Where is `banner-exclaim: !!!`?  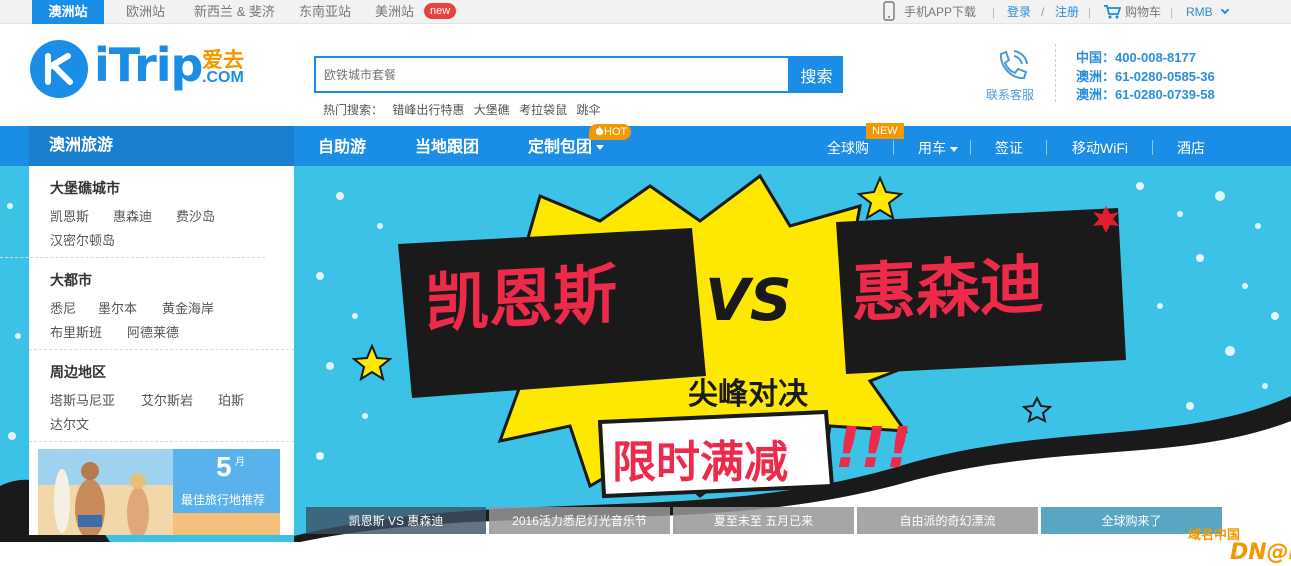 banner-exclaim: !!! is located at coordinates (873, 448).